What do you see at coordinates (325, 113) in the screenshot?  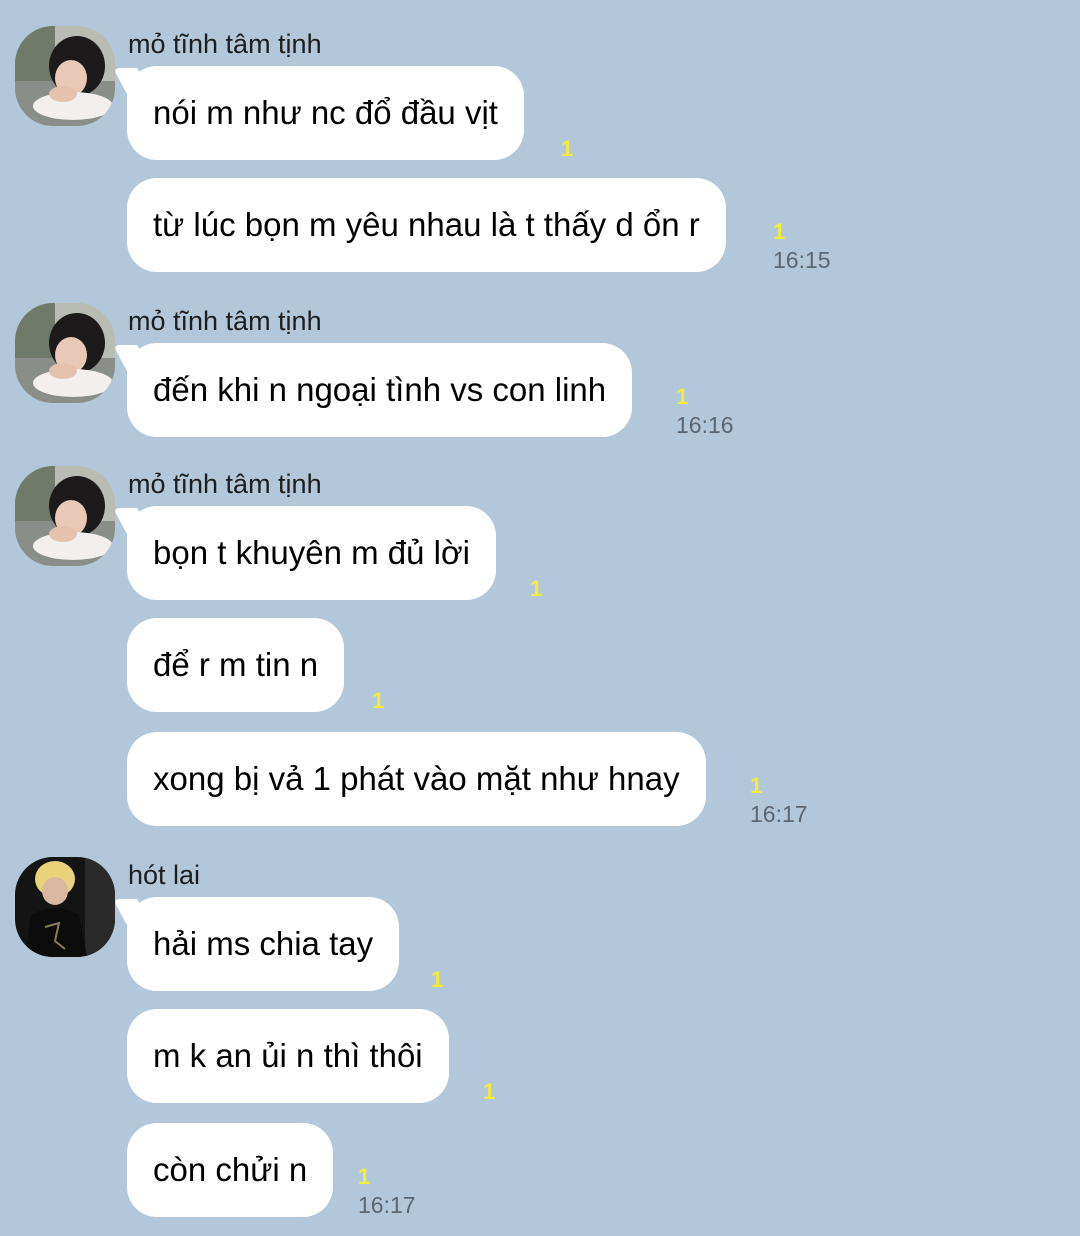 I see `message-bubble: nói m như nc đổ đầu vịt` at bounding box center [325, 113].